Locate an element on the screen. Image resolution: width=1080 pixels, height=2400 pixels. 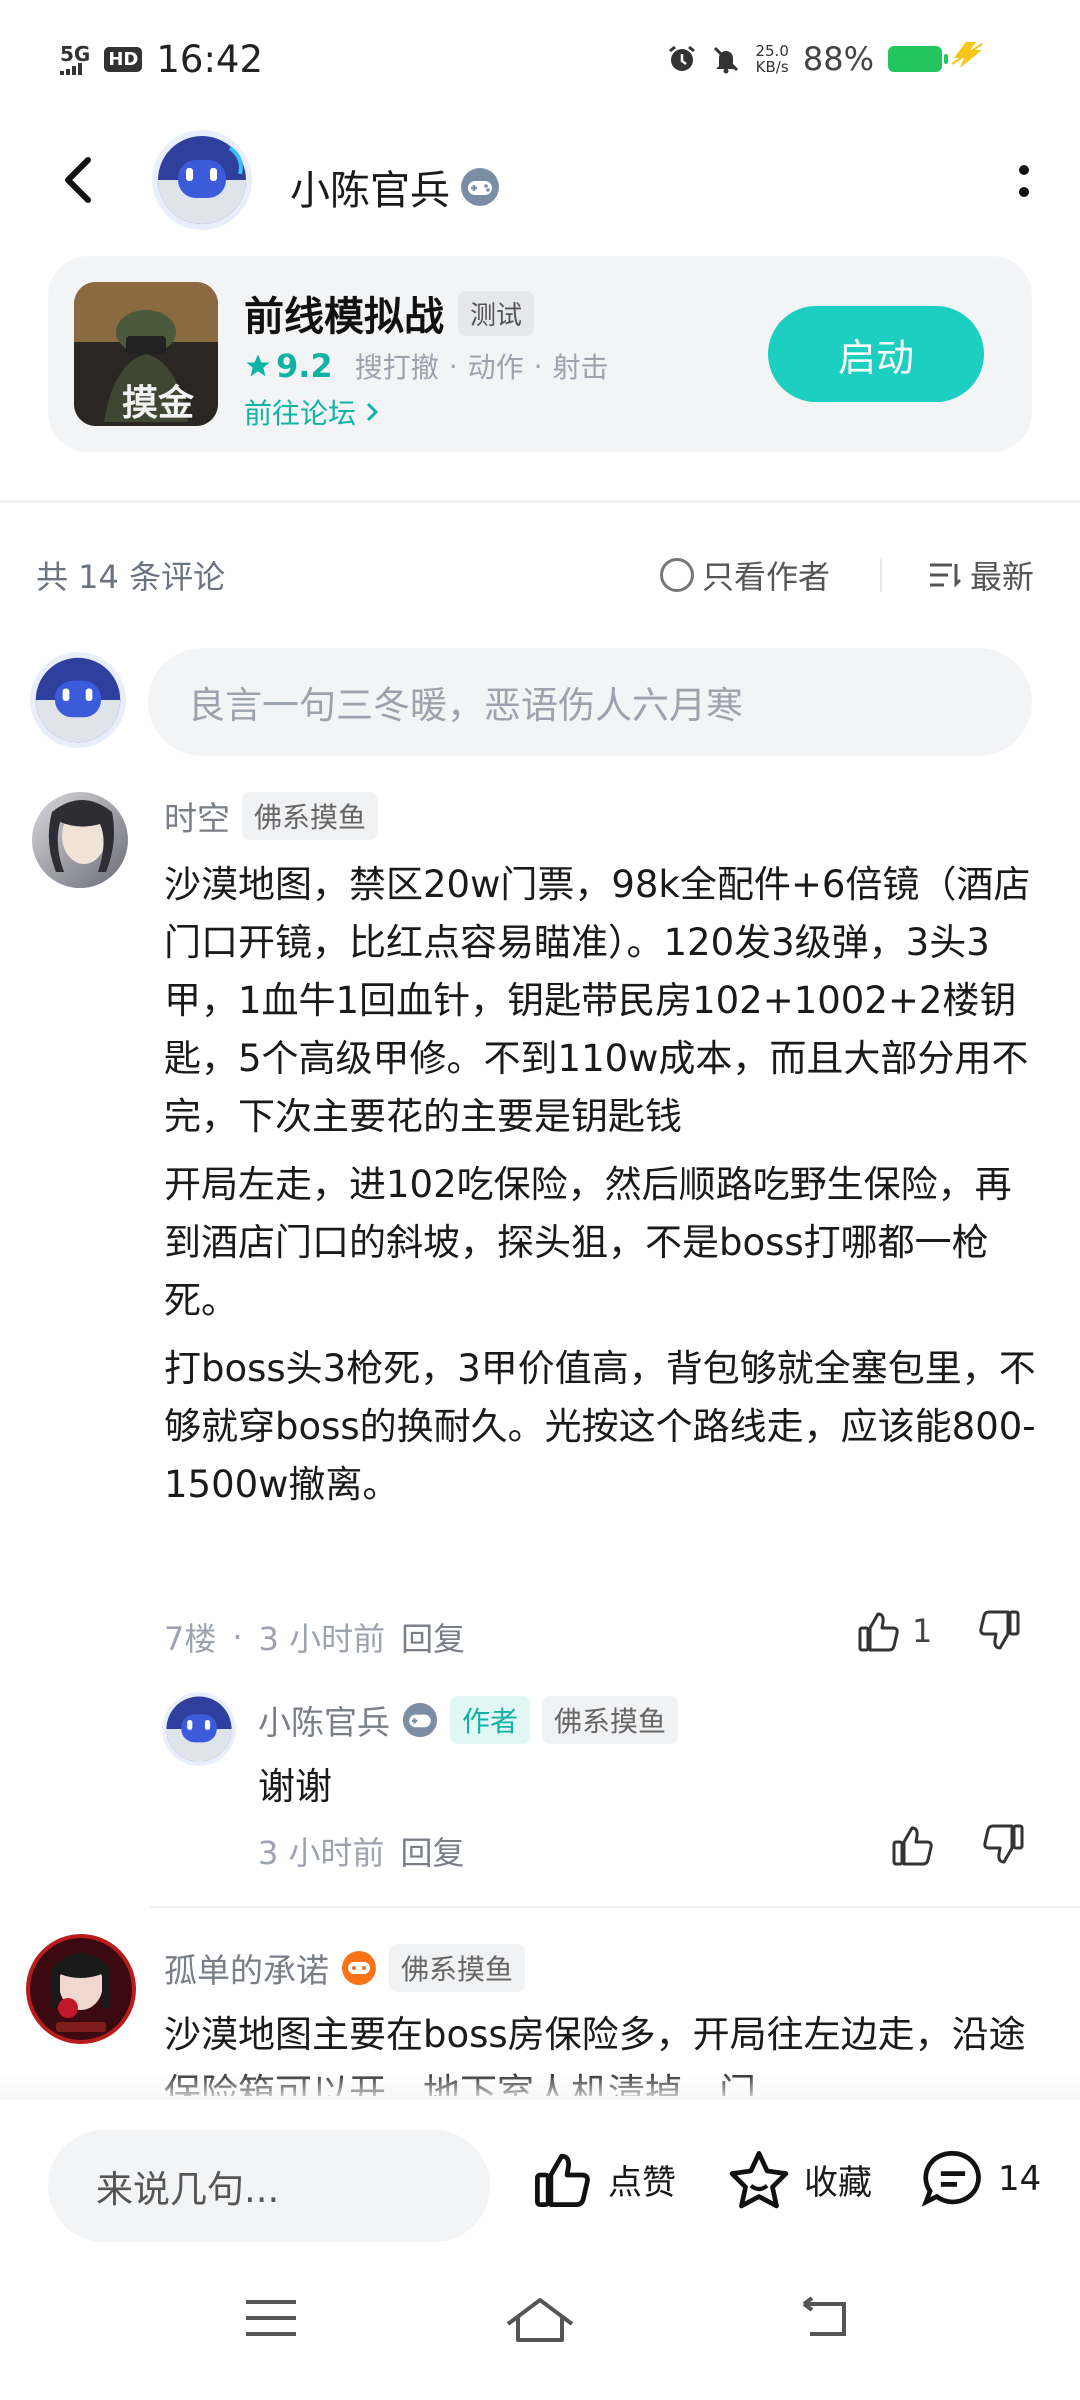
rating: 9.2 is located at coordinates (288, 366).